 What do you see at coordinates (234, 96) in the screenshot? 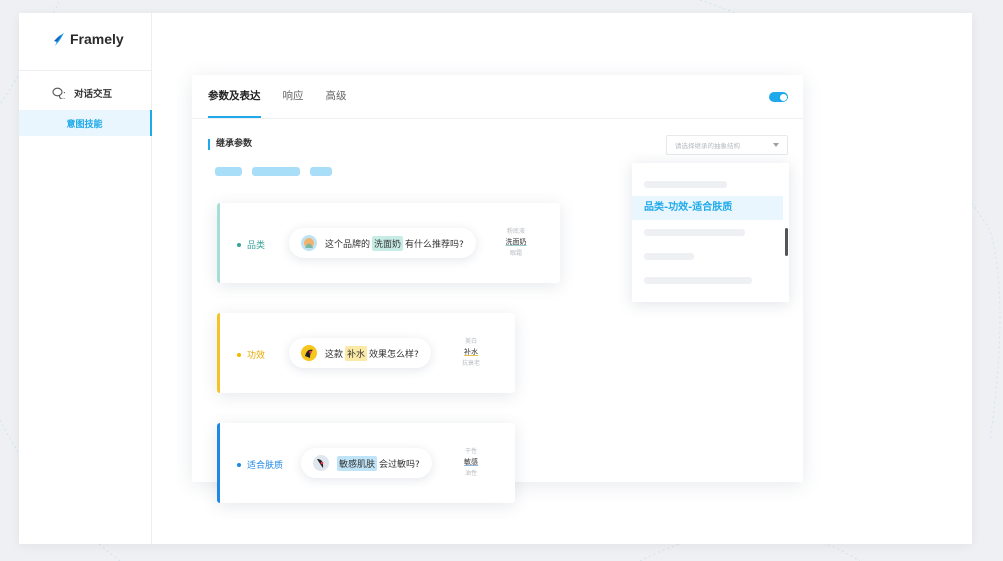
I see `tab-params: 参数及表达` at bounding box center [234, 96].